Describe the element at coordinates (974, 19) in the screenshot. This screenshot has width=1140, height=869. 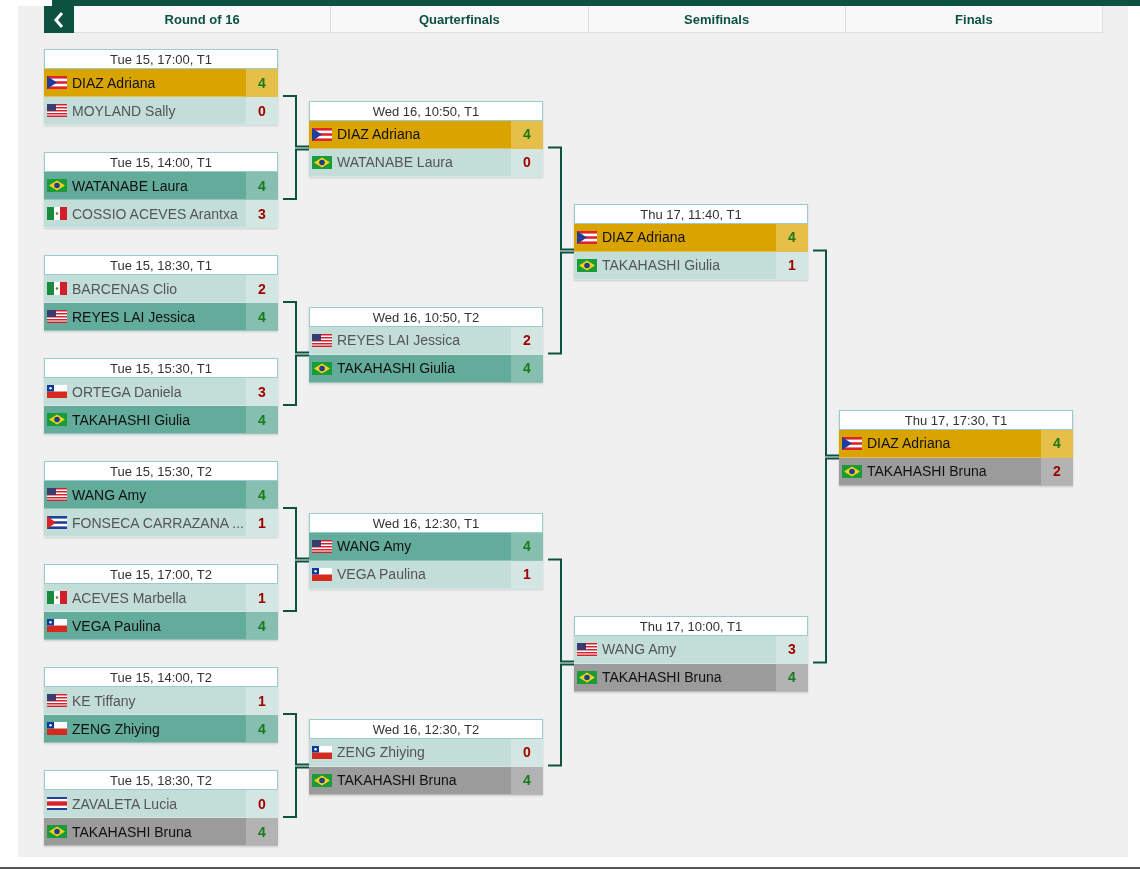
I see `round-tab: Finals` at that location.